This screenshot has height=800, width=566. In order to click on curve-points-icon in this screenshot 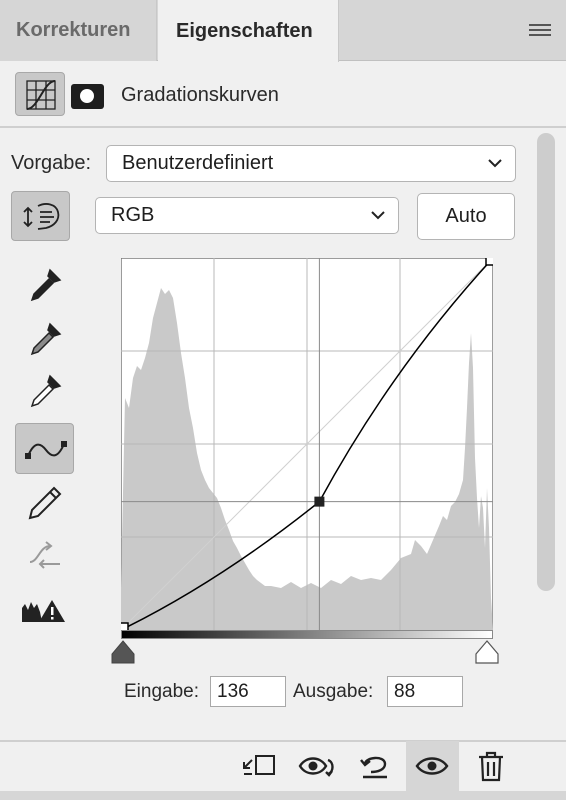, I will do `click(46, 450)`.